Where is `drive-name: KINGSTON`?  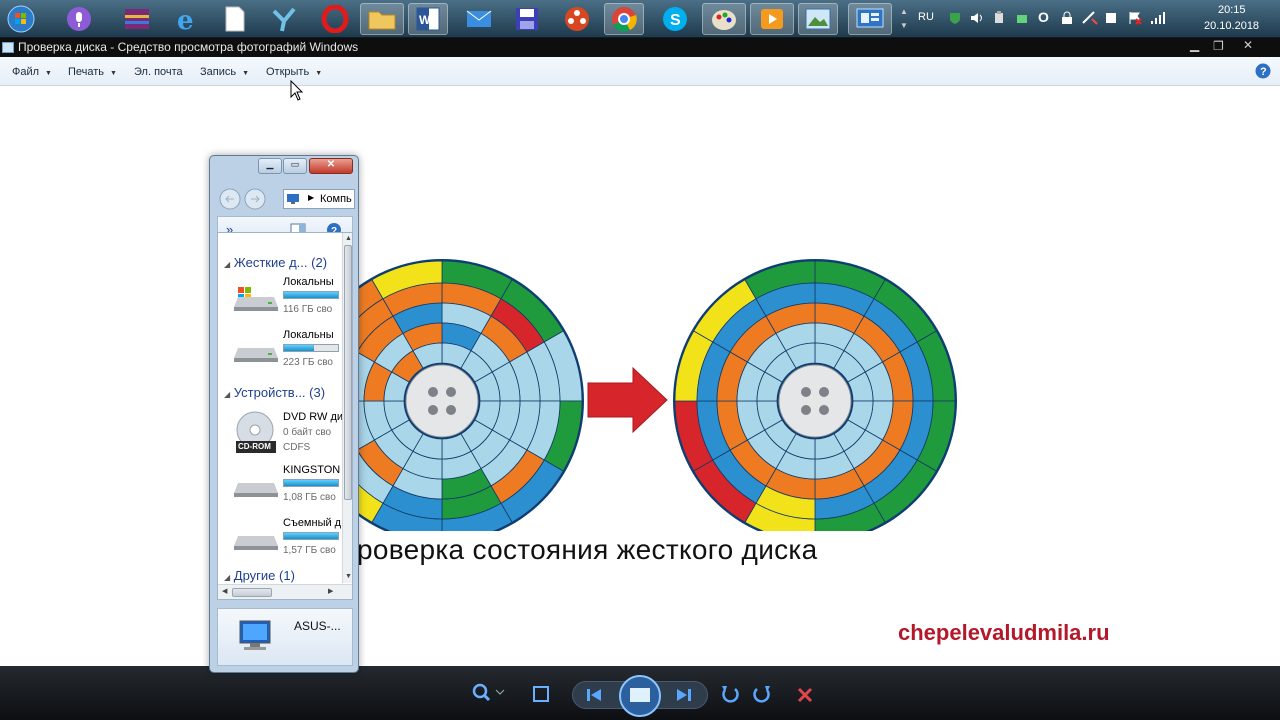 drive-name: KINGSTON is located at coordinates (312, 470).